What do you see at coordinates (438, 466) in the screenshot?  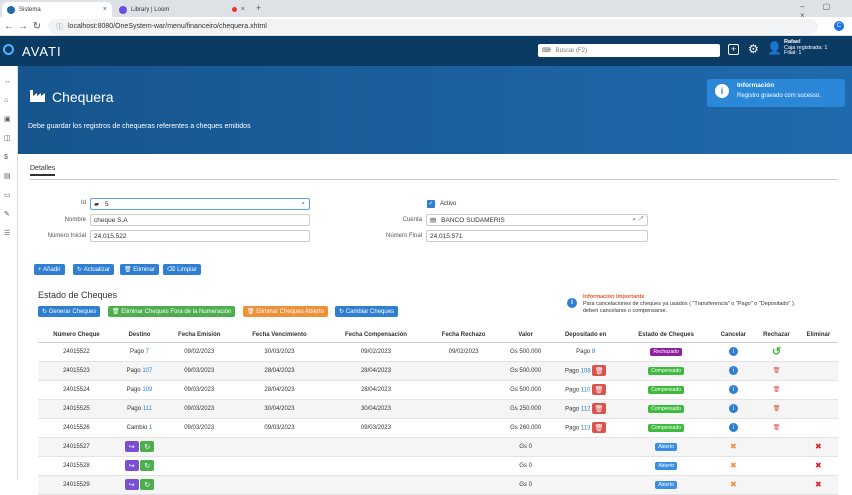 I see `table-row: 24015528 ↪ ↻ Gs 0 Abierto ✖ ✖` at bounding box center [438, 466].